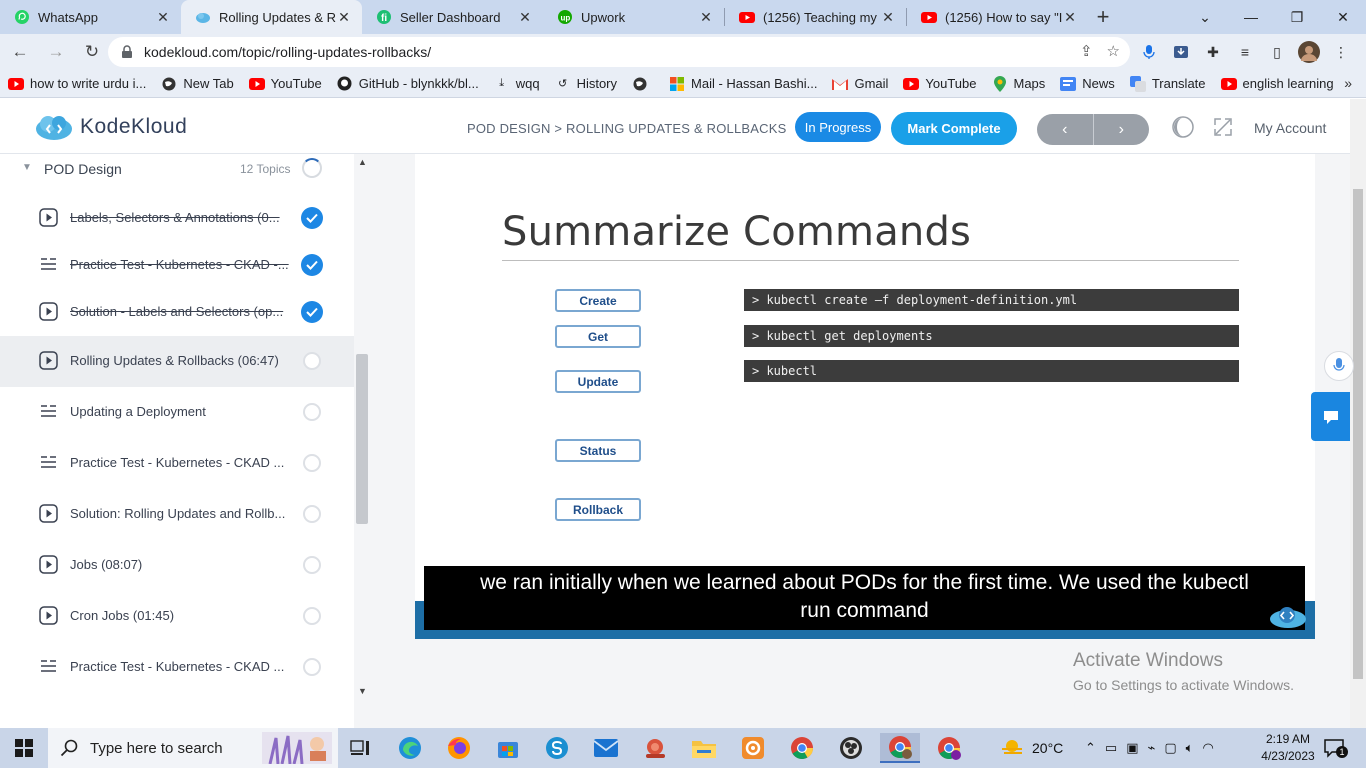 The image size is (1366, 768). Describe the element at coordinates (1065, 129) in the screenshot. I see `previous-lesson-button: ‹` at that location.